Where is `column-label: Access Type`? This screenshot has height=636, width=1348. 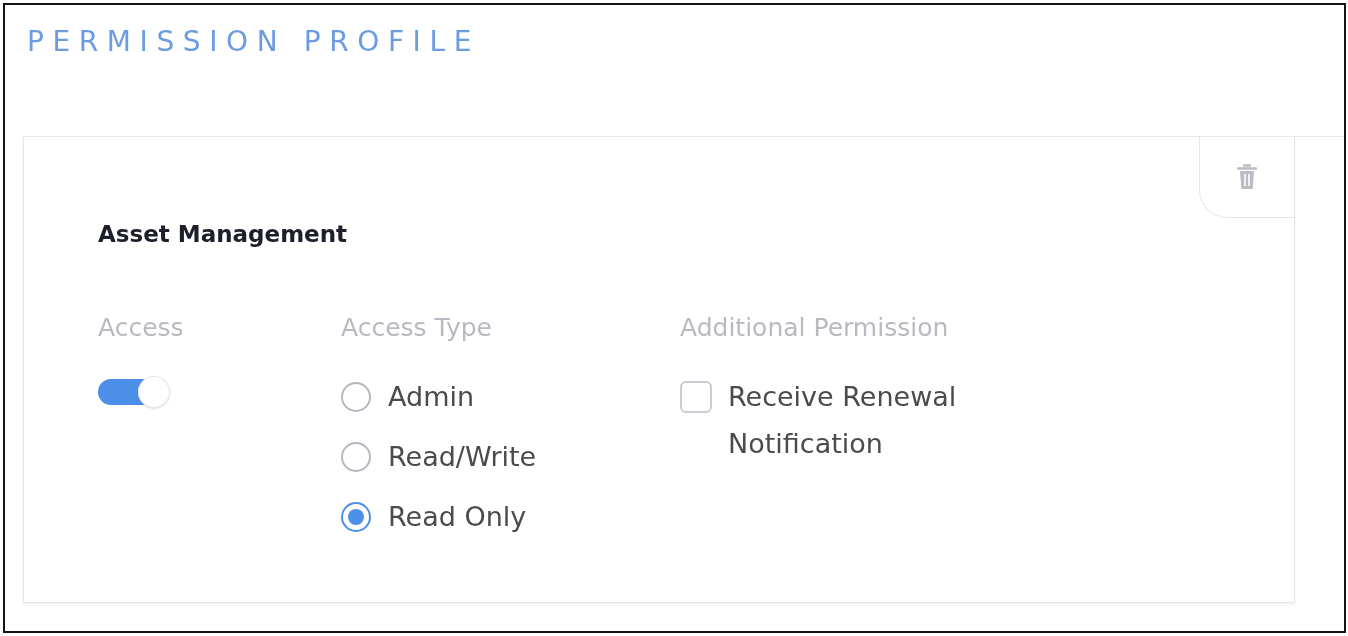
column-label: Access Type is located at coordinates (416, 328).